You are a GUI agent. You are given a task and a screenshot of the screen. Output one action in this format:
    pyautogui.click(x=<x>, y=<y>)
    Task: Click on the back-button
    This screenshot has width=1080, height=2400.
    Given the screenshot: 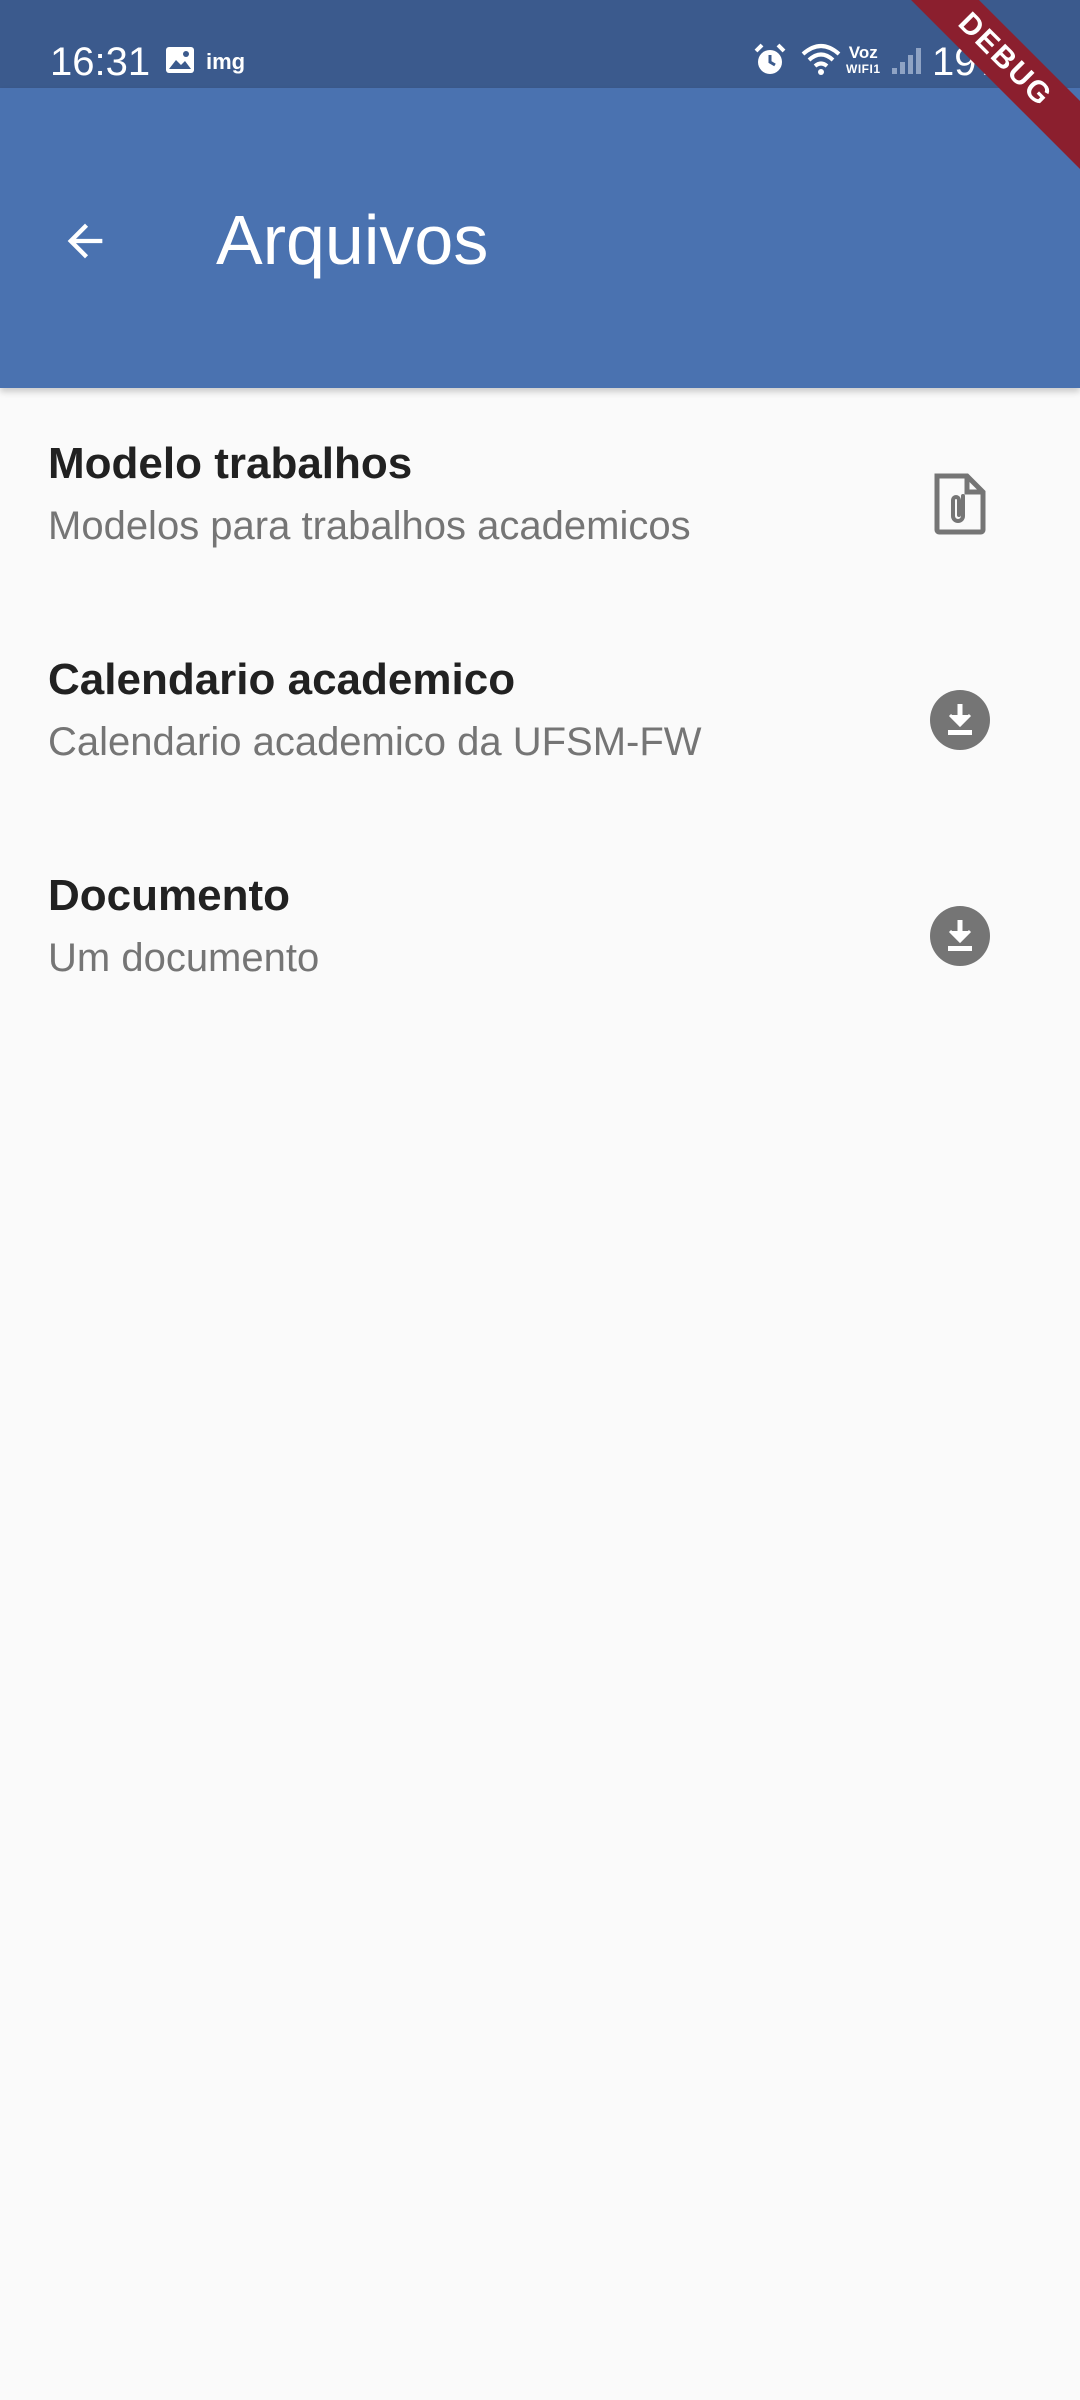 What is the action you would take?
    pyautogui.click(x=85, y=243)
    